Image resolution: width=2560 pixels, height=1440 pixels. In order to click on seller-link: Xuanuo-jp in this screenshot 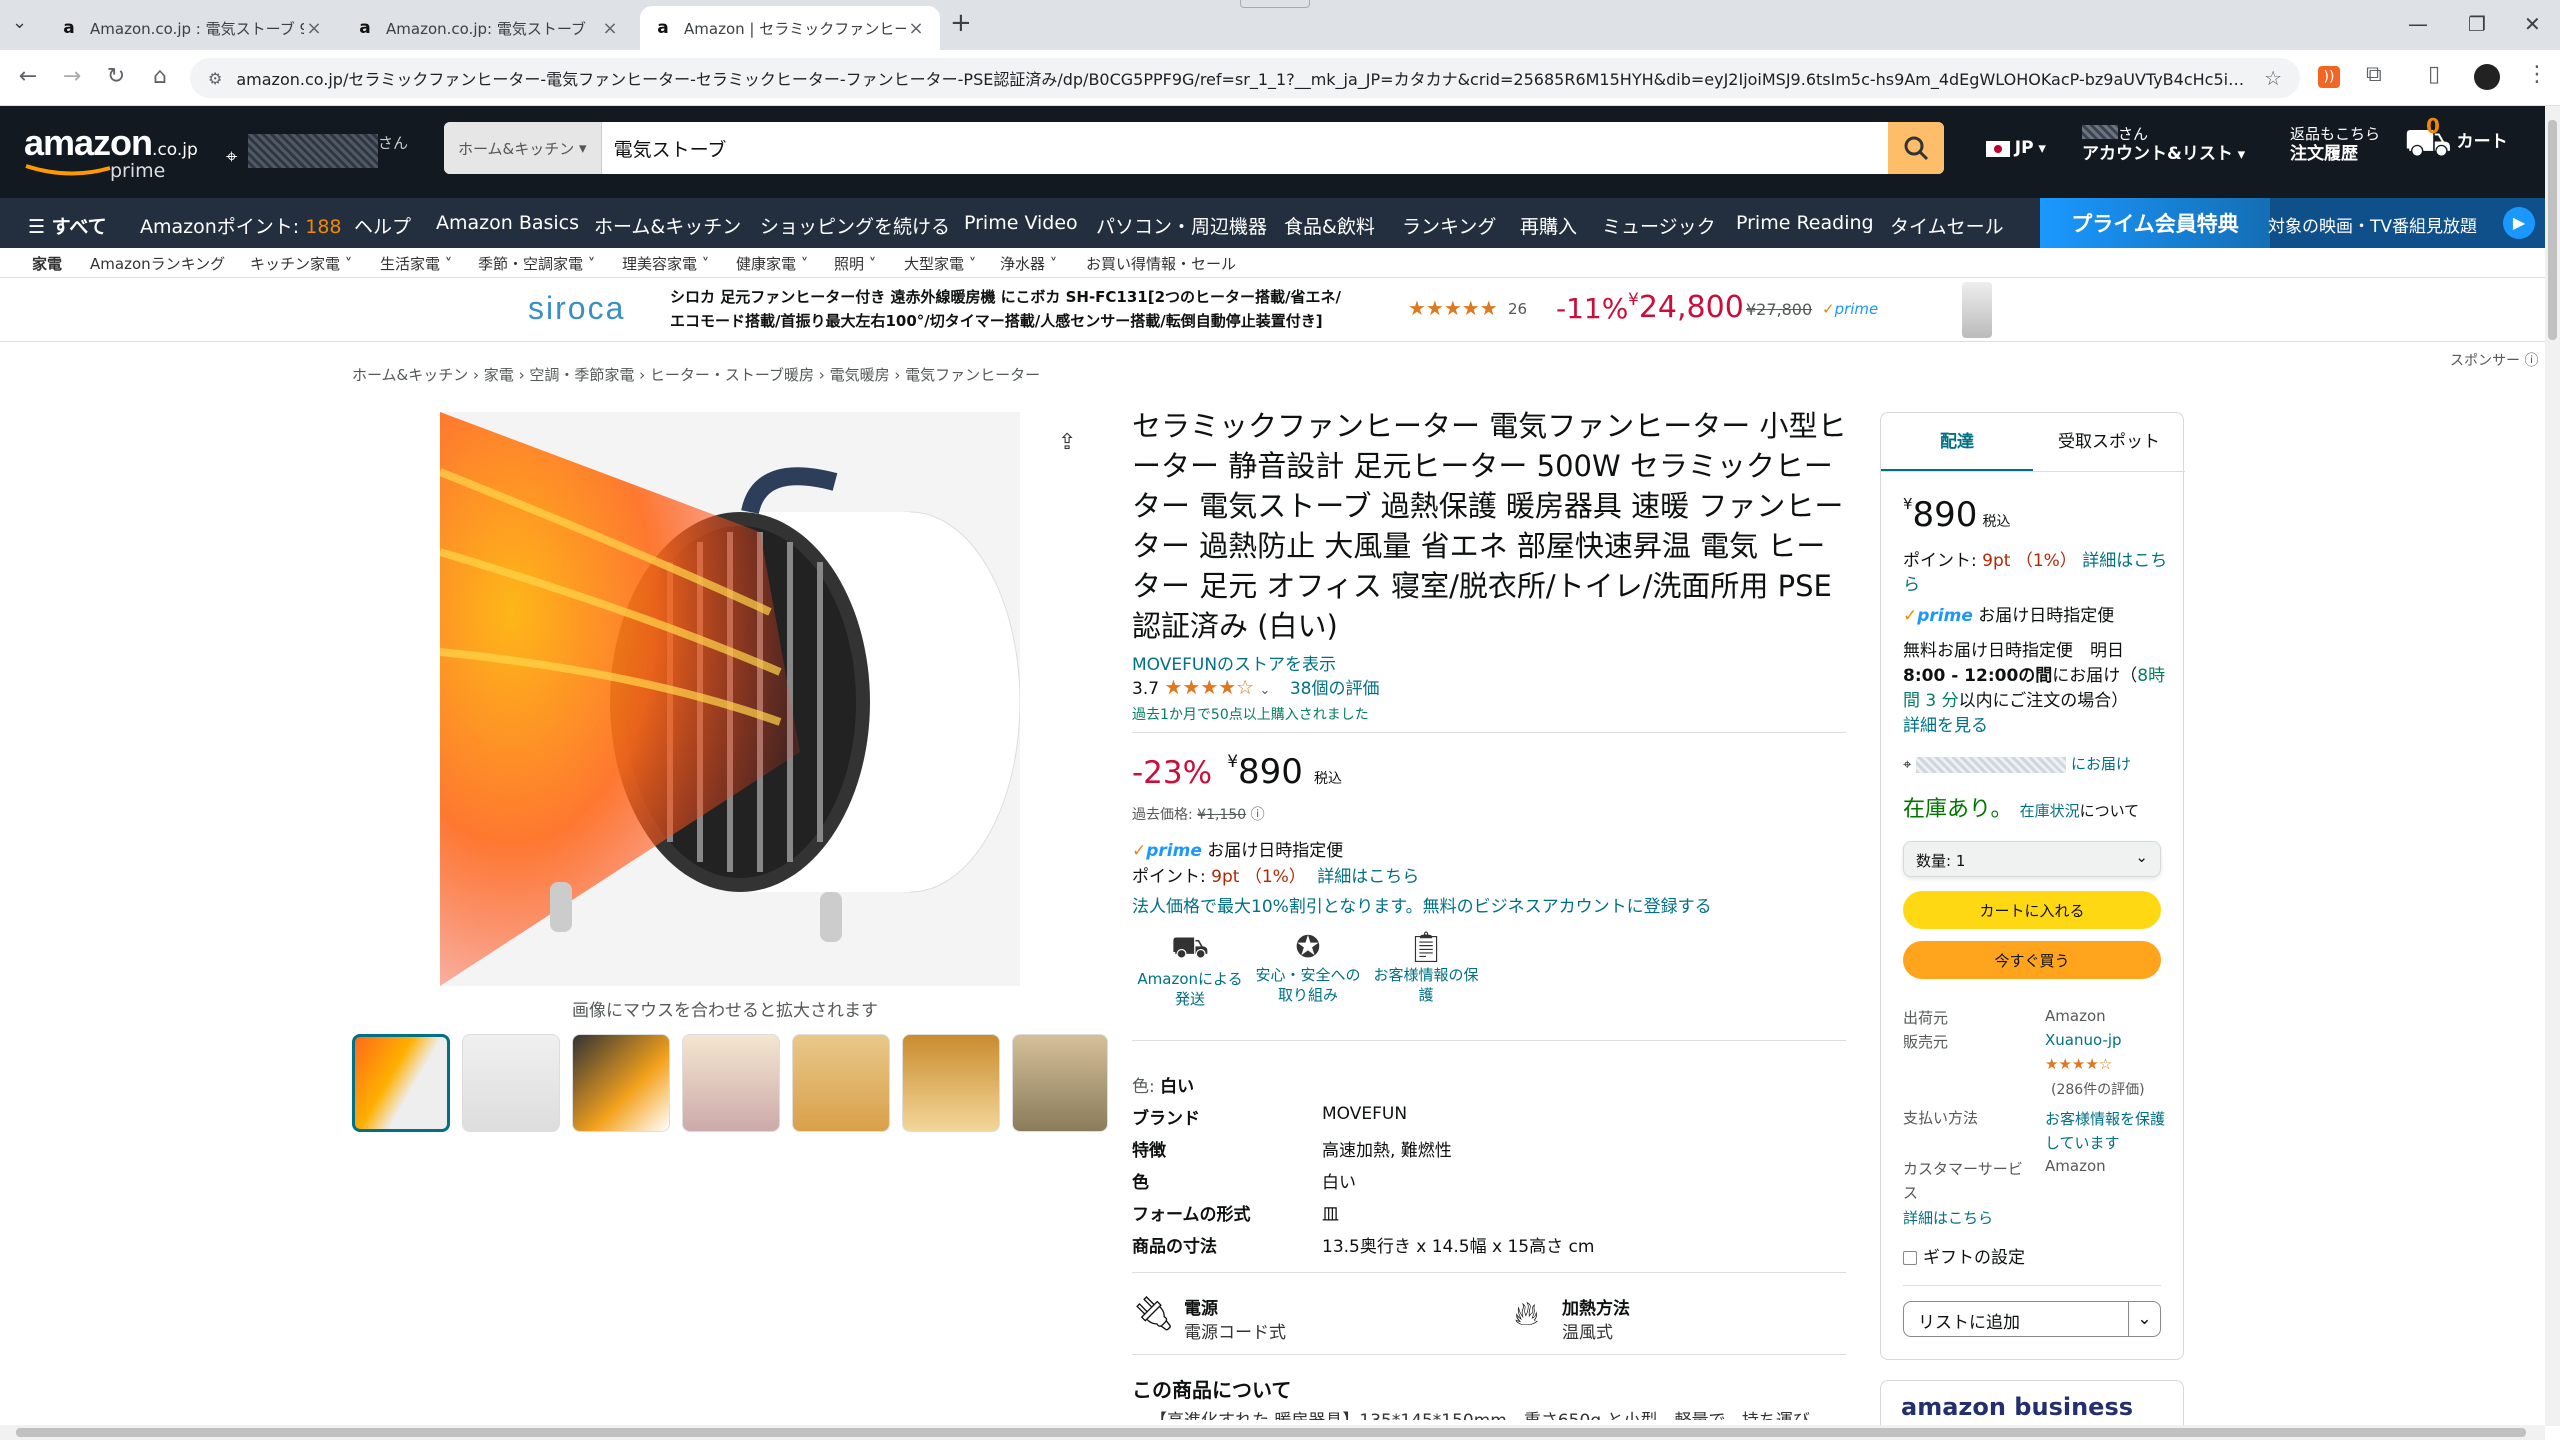, I will do `click(2083, 1040)`.